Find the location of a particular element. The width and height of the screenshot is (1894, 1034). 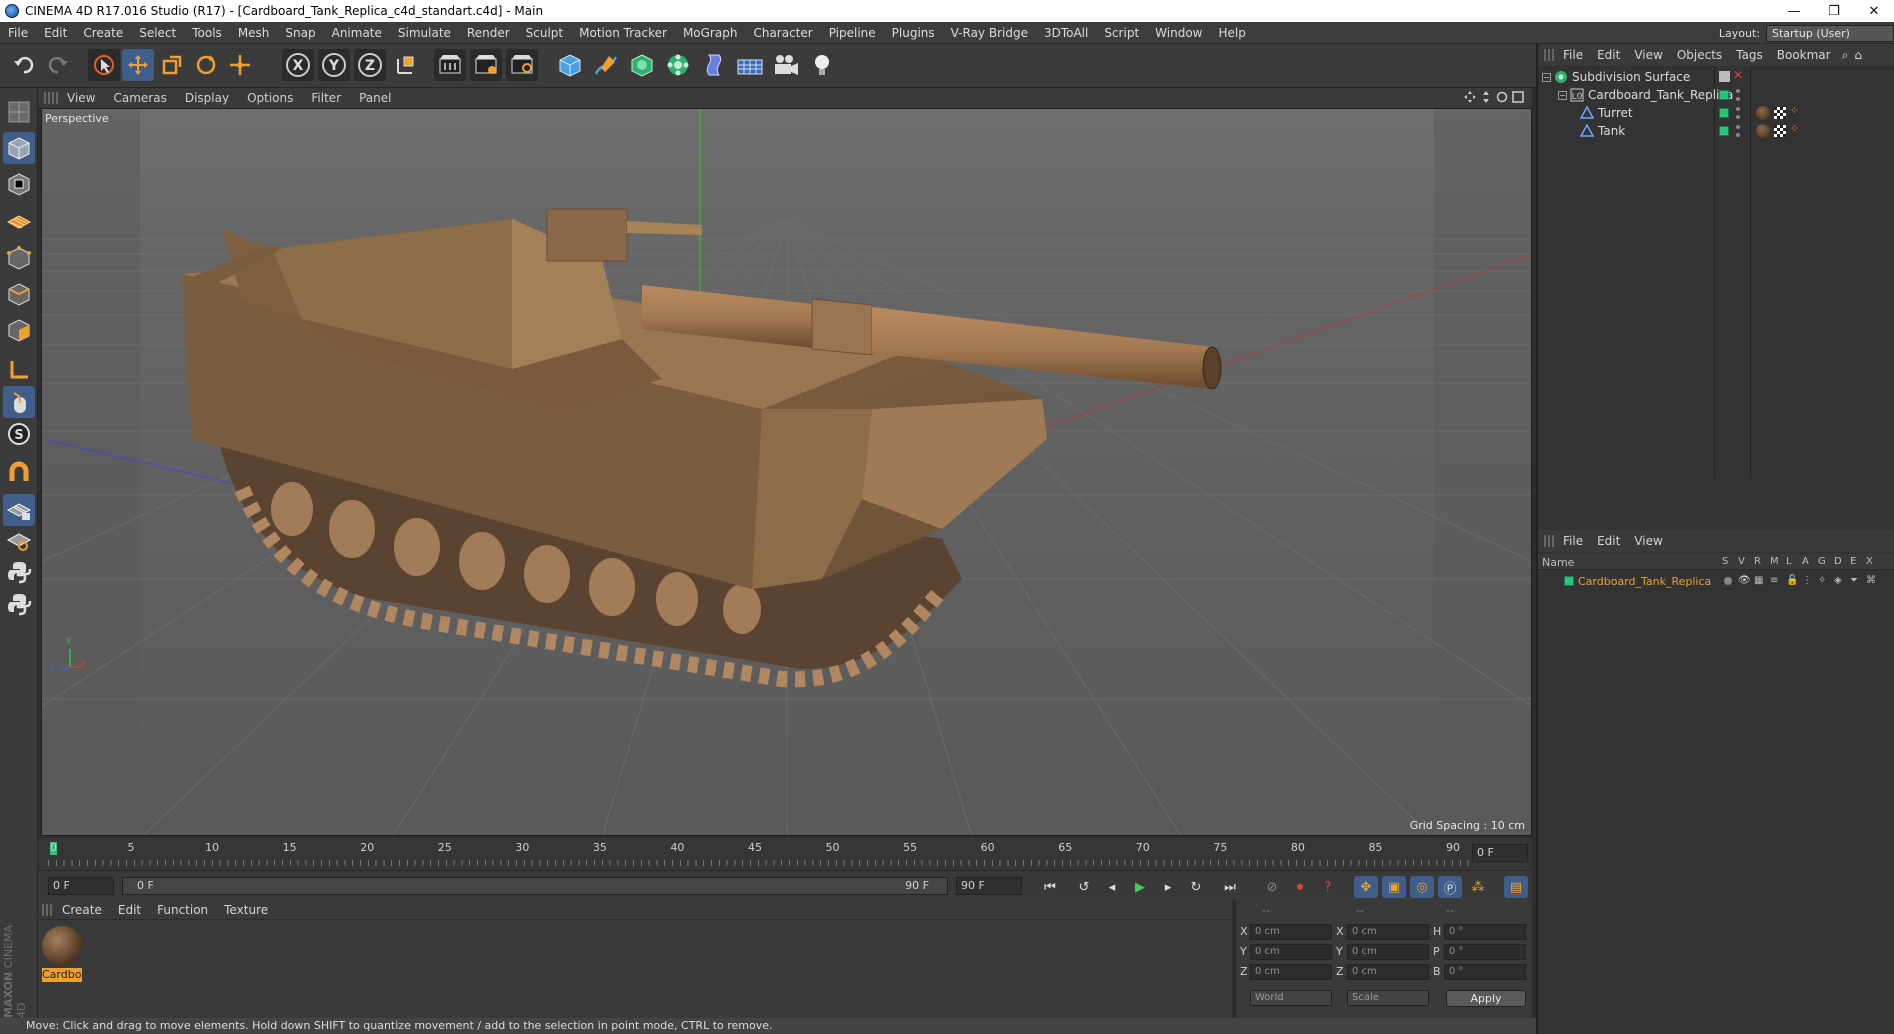

magnet-icon is located at coordinates (19, 474).